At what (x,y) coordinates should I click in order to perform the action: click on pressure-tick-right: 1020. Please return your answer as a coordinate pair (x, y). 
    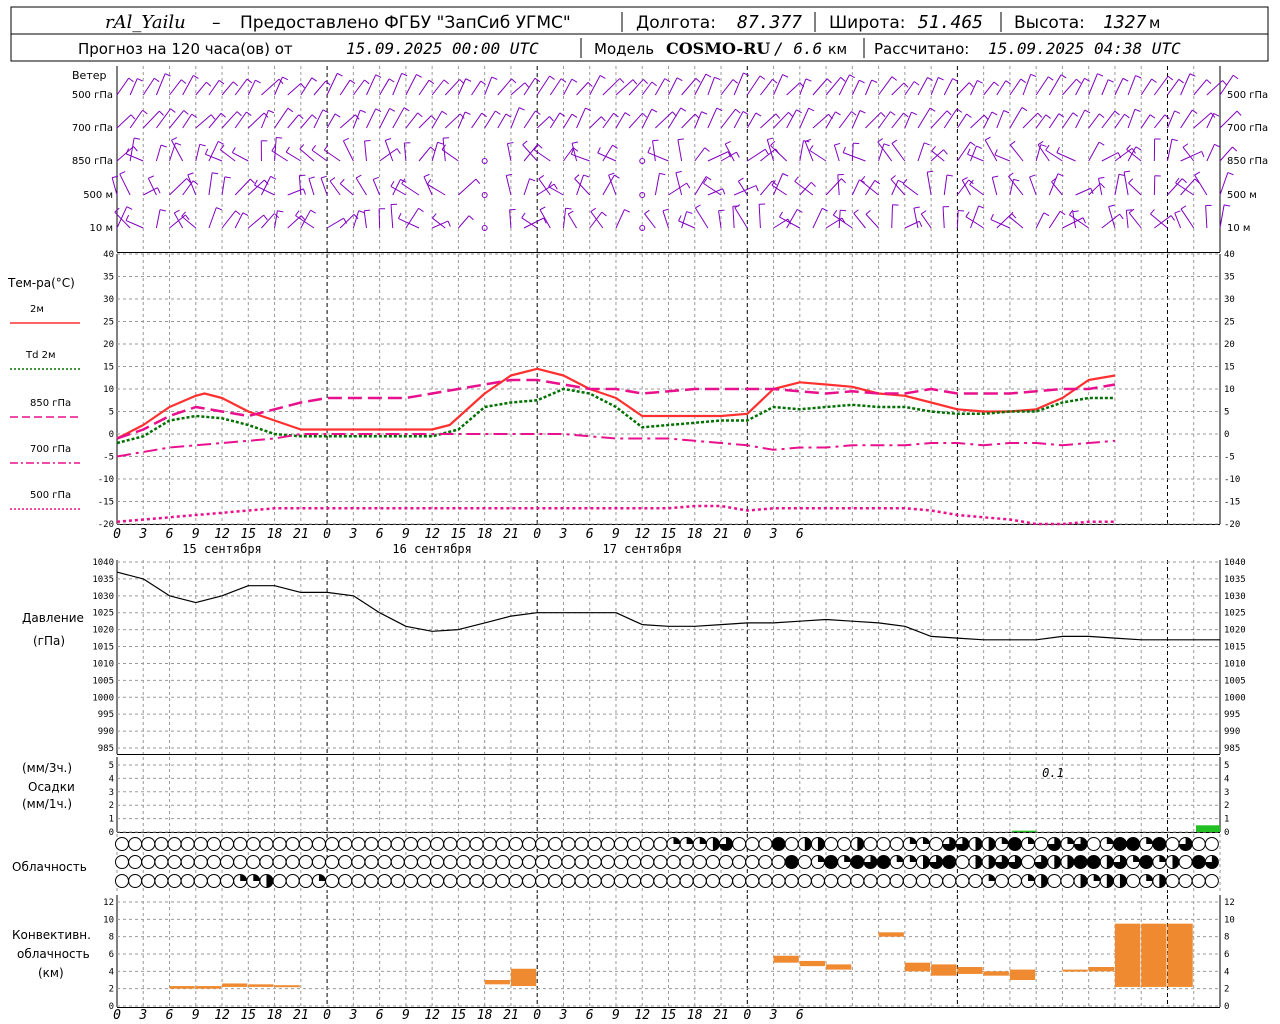
    Looking at the image, I should click on (1235, 631).